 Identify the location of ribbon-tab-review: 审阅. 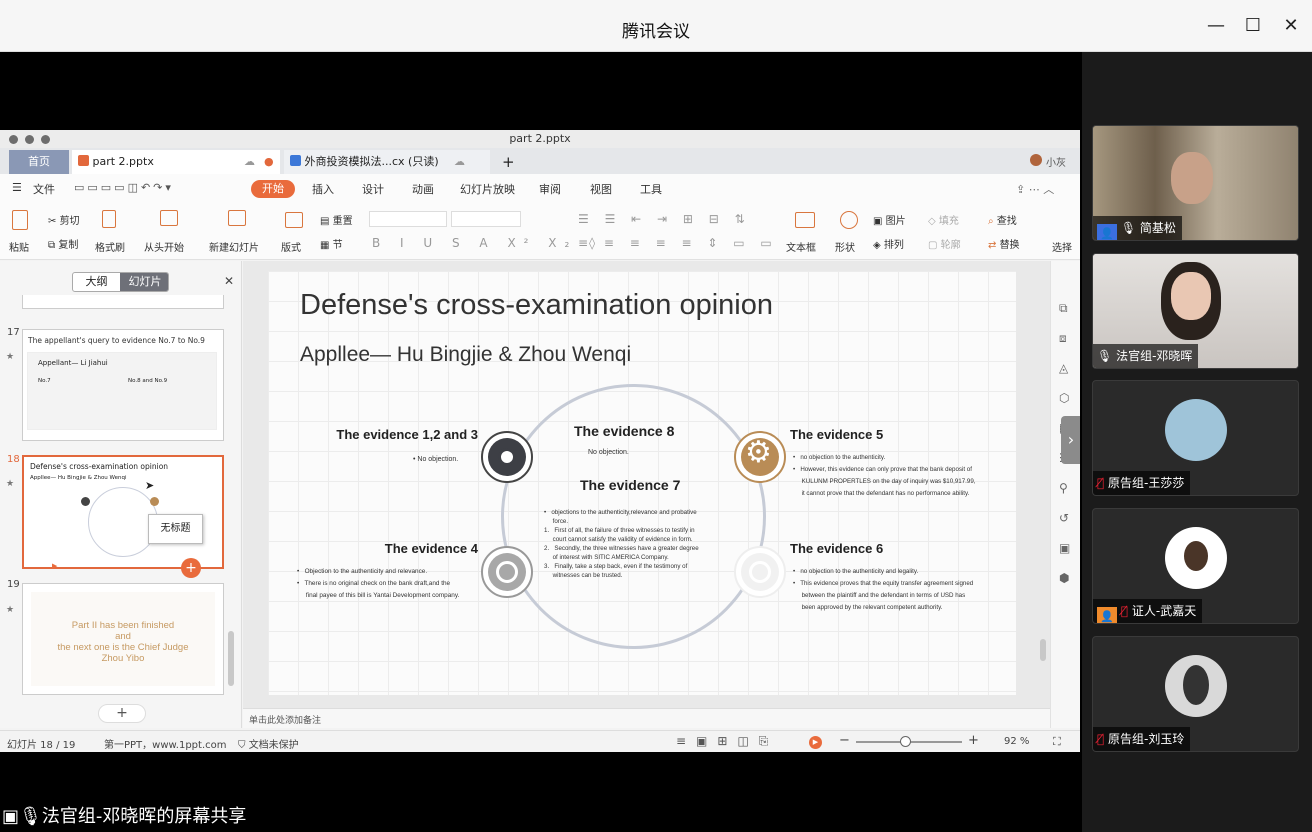
(550, 189).